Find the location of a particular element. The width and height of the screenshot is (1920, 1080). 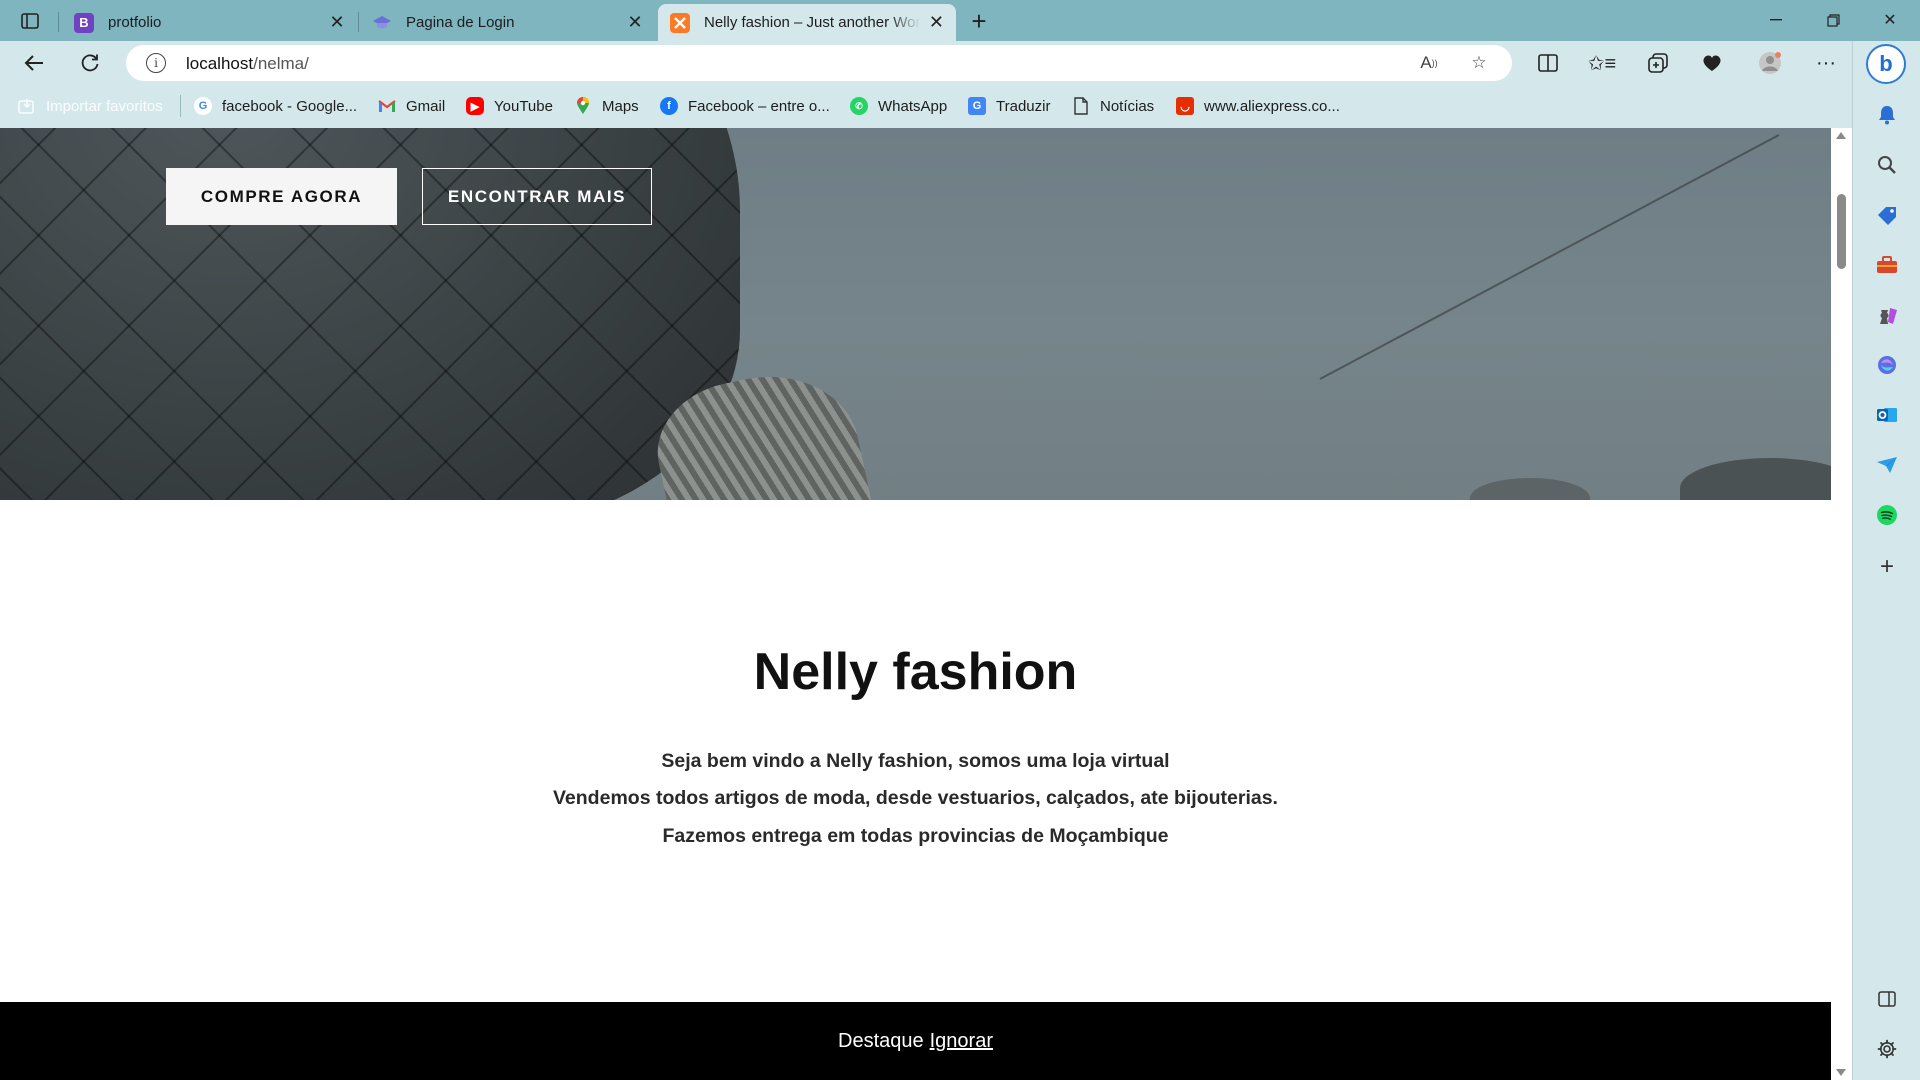

edge-sidebar: + is located at coordinates (1886, 560).